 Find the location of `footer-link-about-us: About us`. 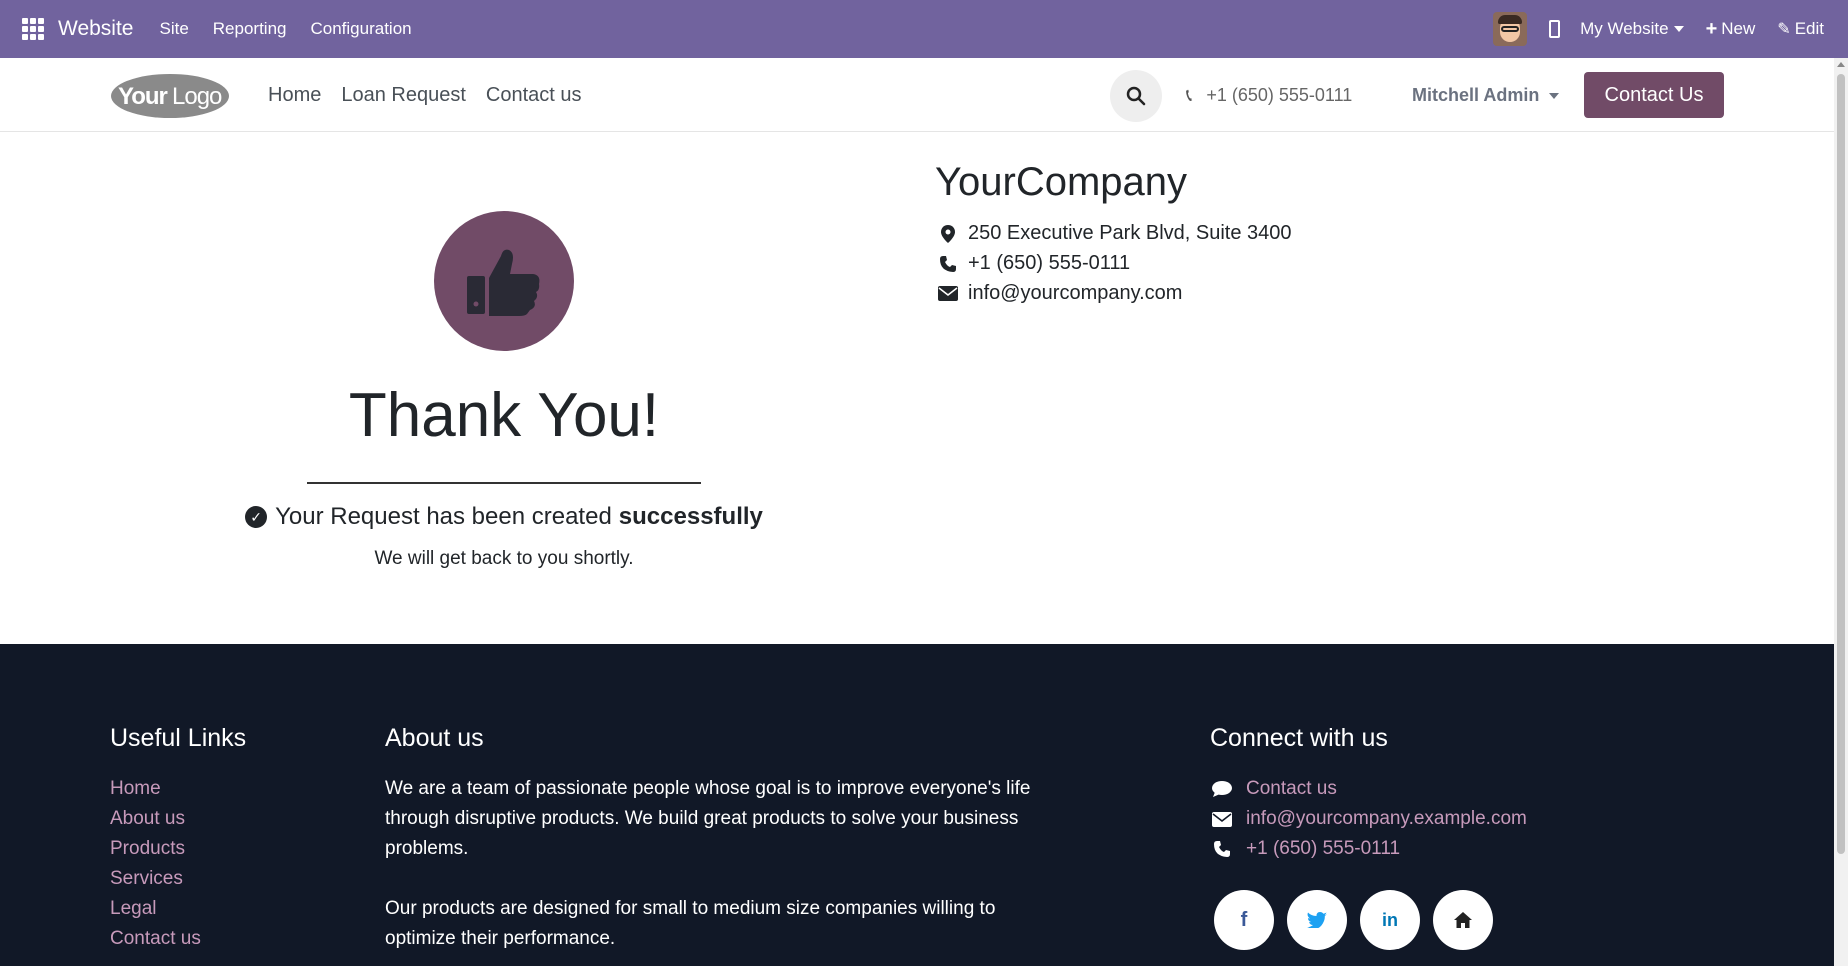

footer-link-about-us: About us is located at coordinates (147, 819).